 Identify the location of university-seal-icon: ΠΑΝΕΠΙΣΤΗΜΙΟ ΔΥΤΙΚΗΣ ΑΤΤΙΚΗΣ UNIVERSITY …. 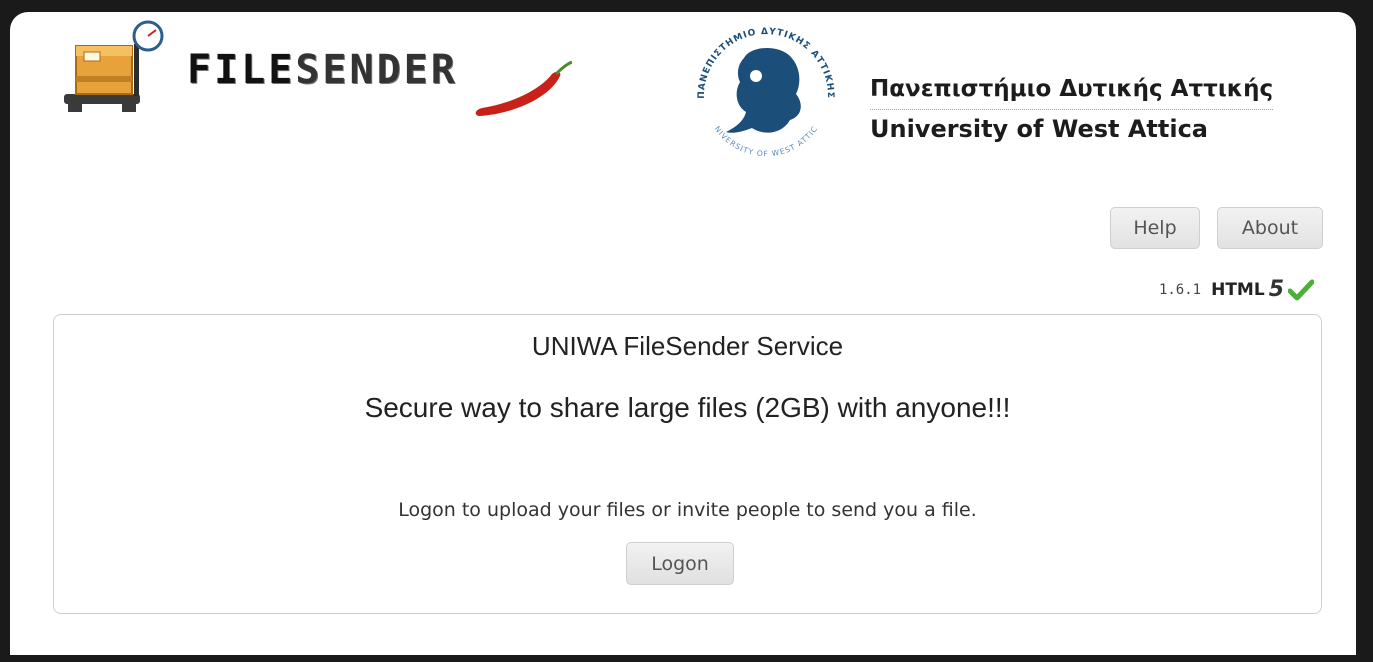
(758, 85).